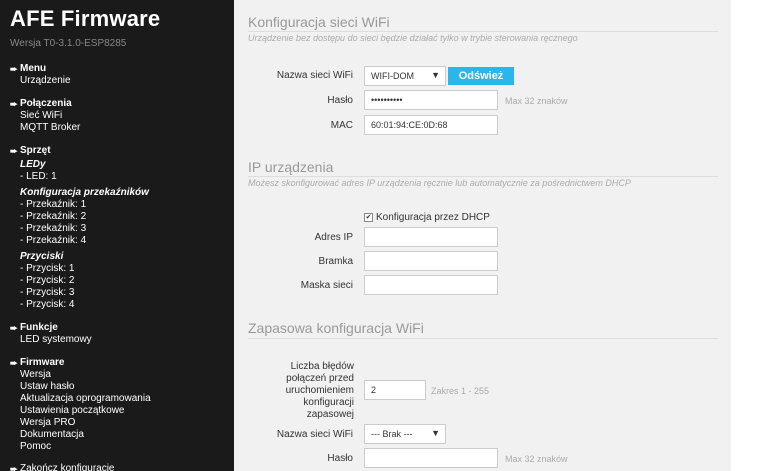 This screenshot has height=471, width=784. I want to click on sidebar-item-wersja: Wersja, so click(120, 375).